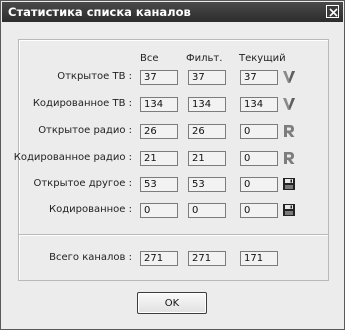 This screenshot has width=345, height=330. What do you see at coordinates (173, 235) in the screenshot?
I see `divider` at bounding box center [173, 235].